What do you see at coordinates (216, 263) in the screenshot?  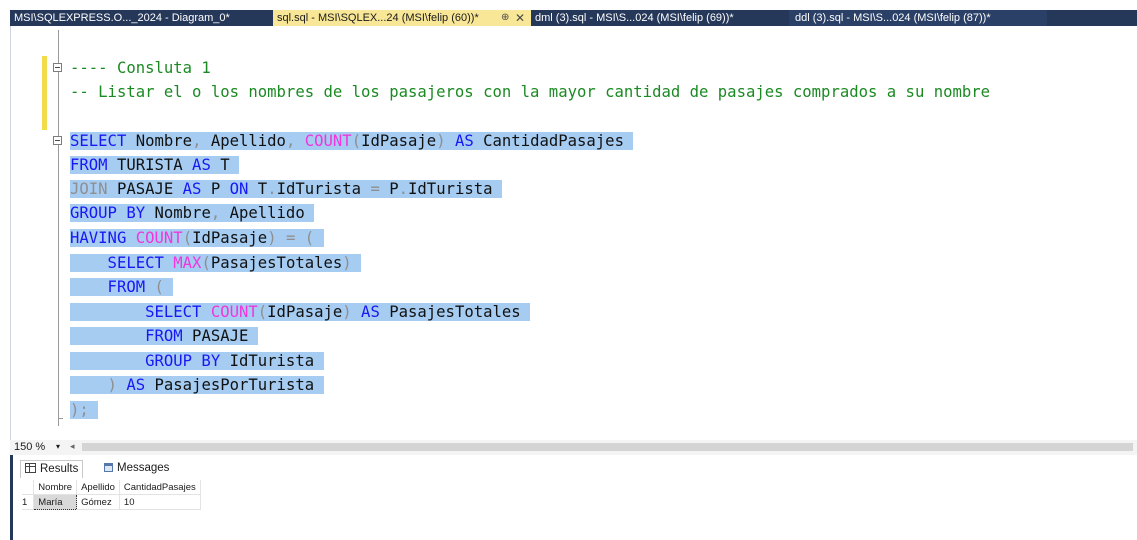 I see `code-line-6: SELECT MAX(PasajesTotales)` at bounding box center [216, 263].